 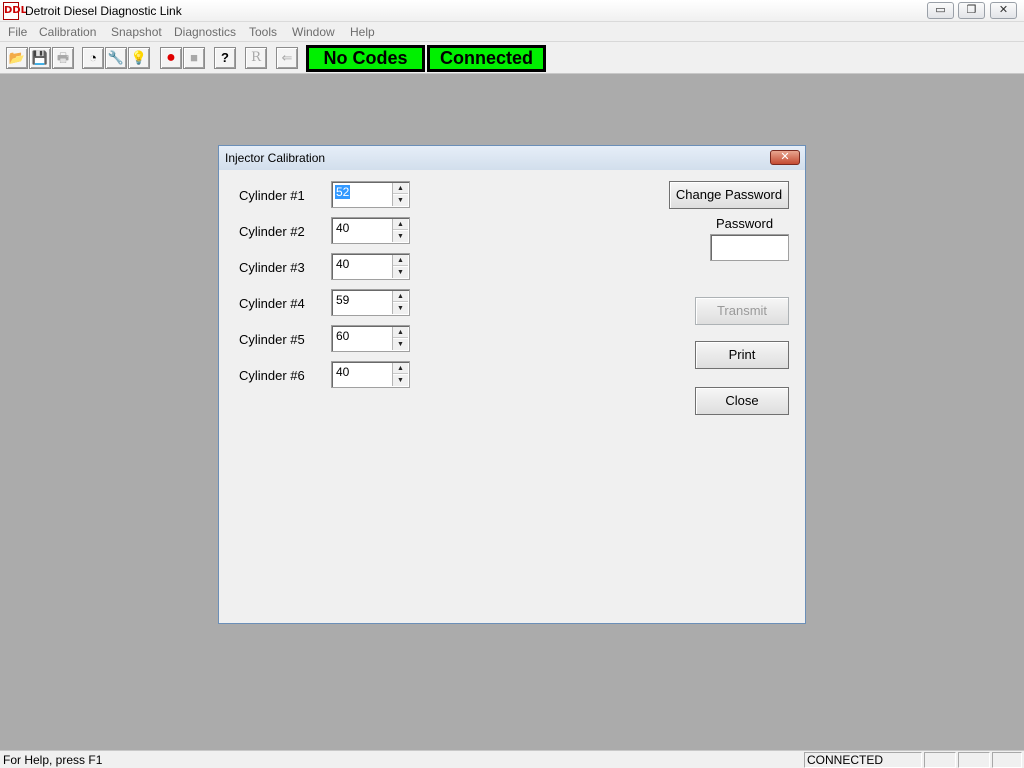 What do you see at coordinates (171, 58) in the screenshot?
I see `record-icon: ●` at bounding box center [171, 58].